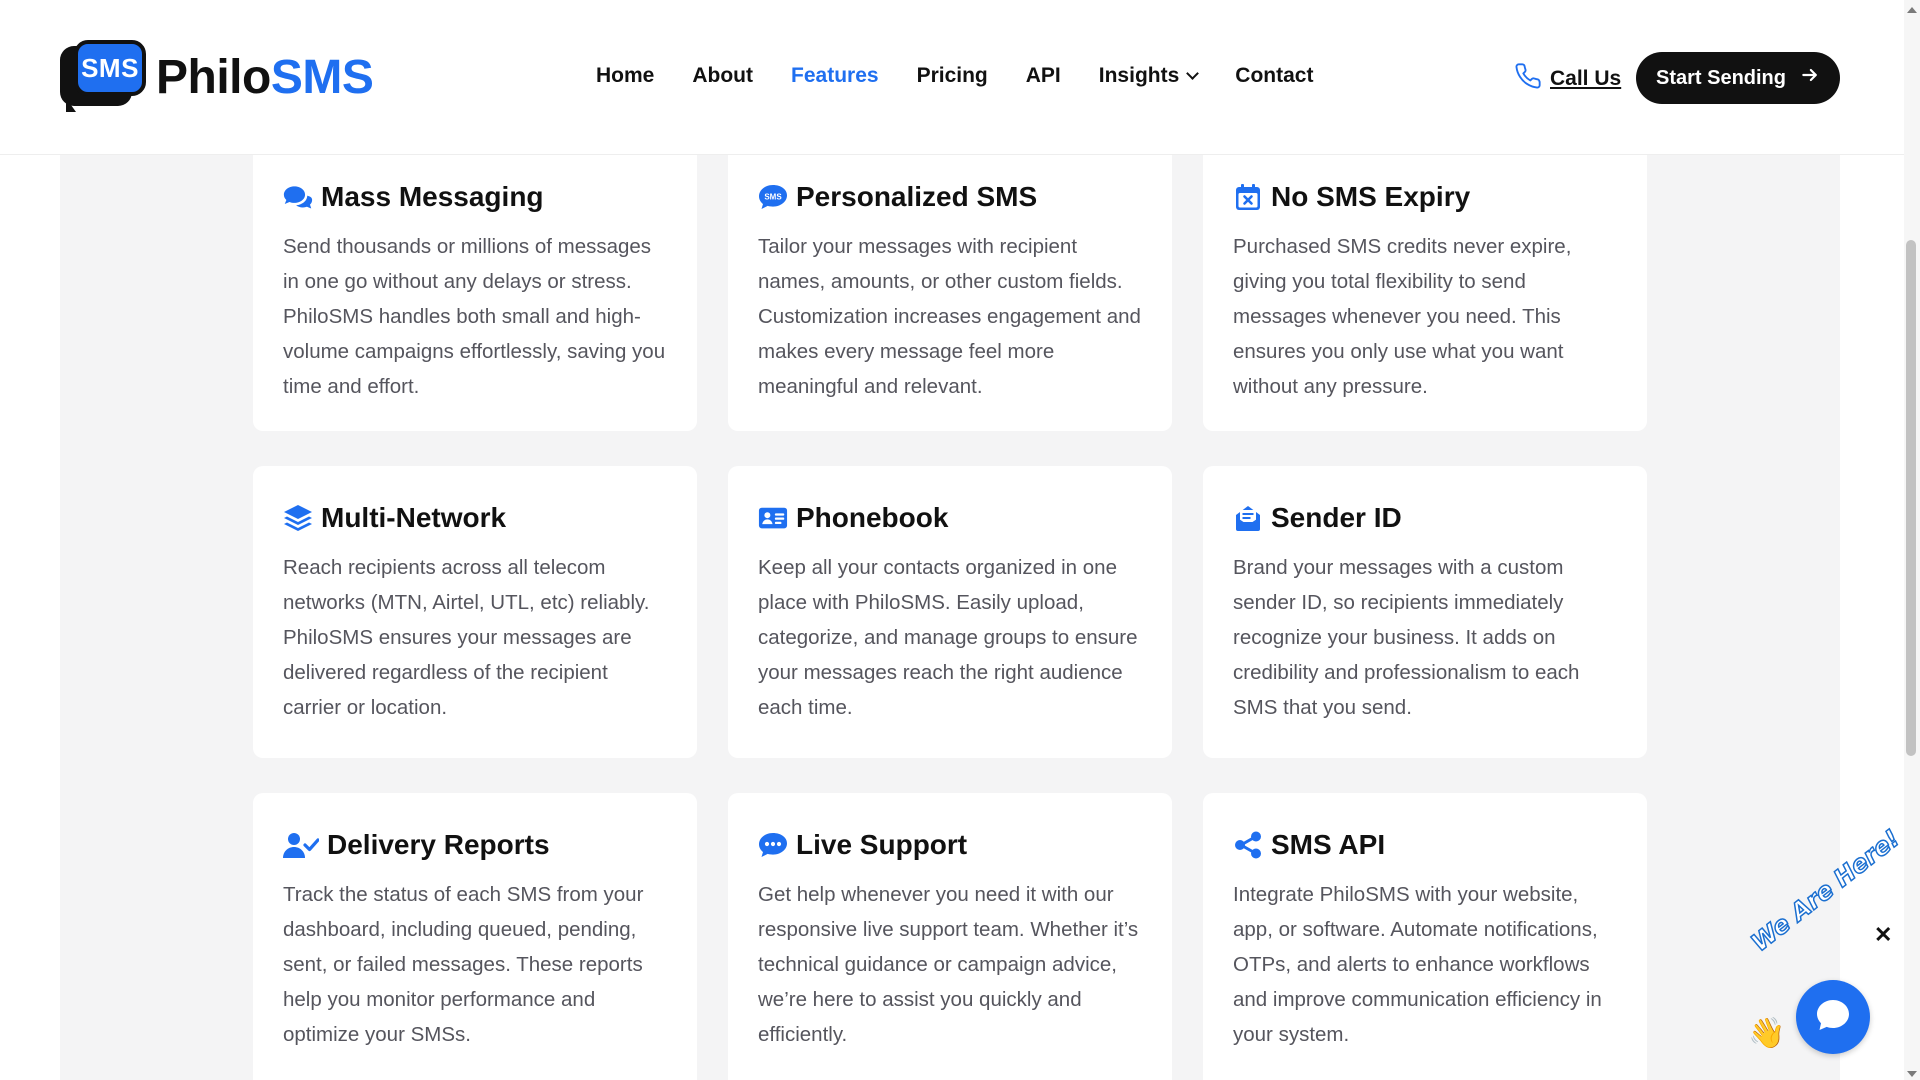 Image resolution: width=1920 pixels, height=1080 pixels. Describe the element at coordinates (298, 197) in the screenshot. I see `comments-icon` at that location.